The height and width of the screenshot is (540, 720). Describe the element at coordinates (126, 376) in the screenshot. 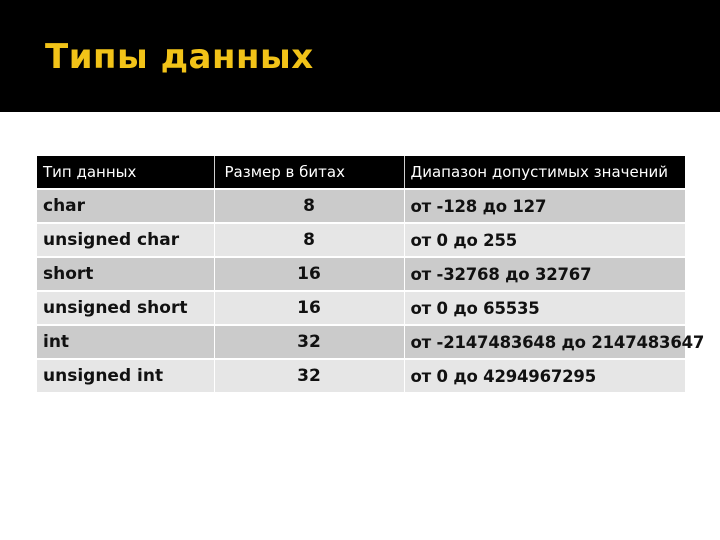

I see `cell-type: unsigned int` at that location.